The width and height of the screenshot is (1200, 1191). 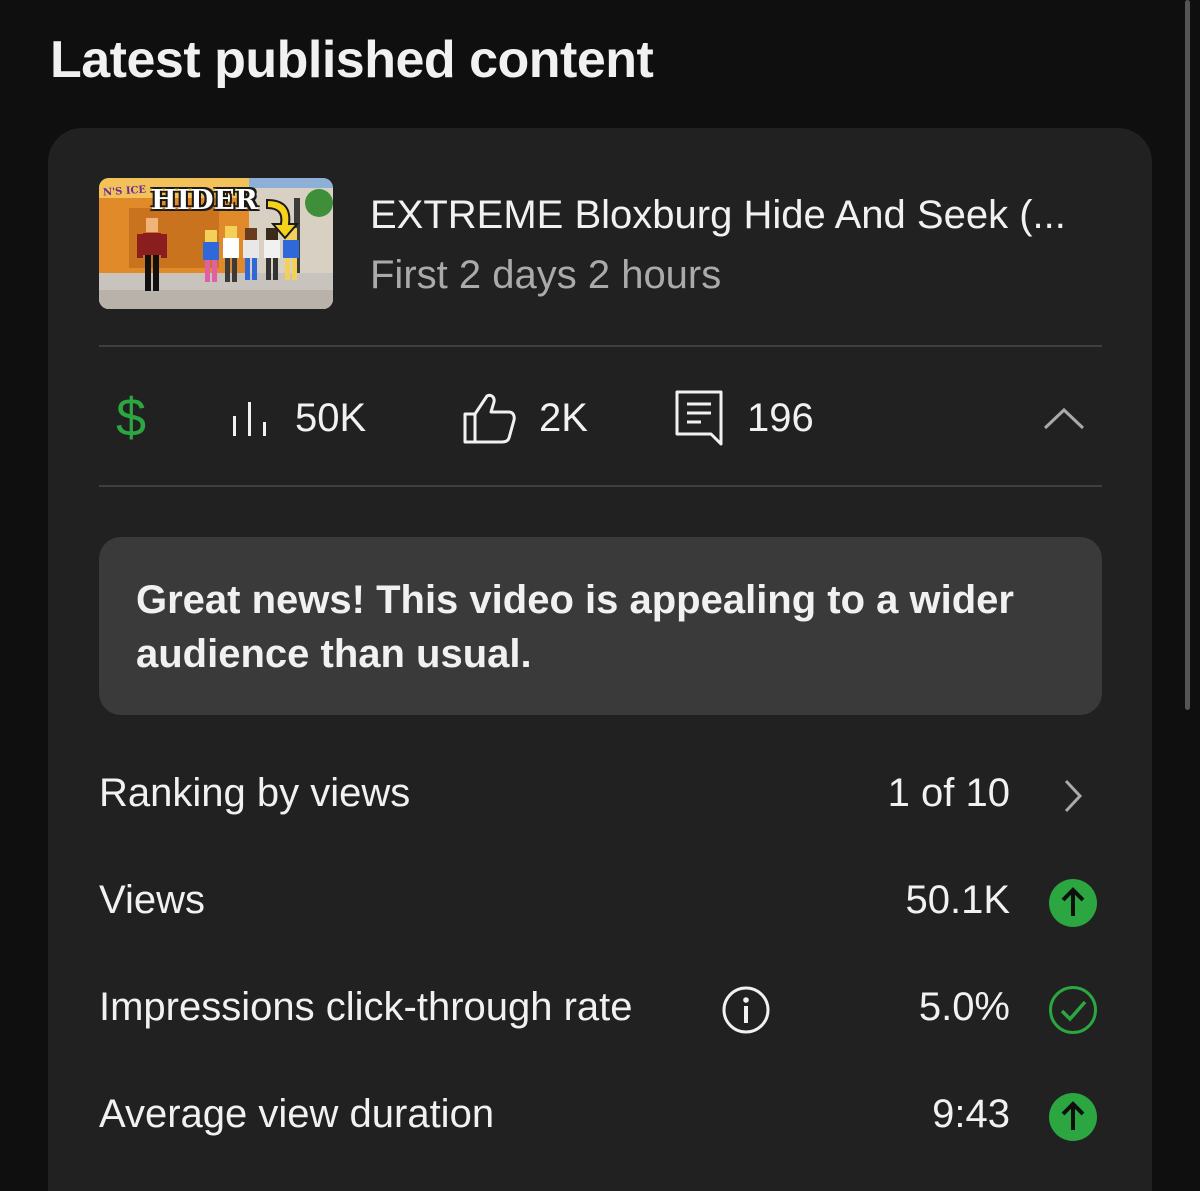 I want to click on metric-label: Impressions click-through rate, so click(x=366, y=1007).